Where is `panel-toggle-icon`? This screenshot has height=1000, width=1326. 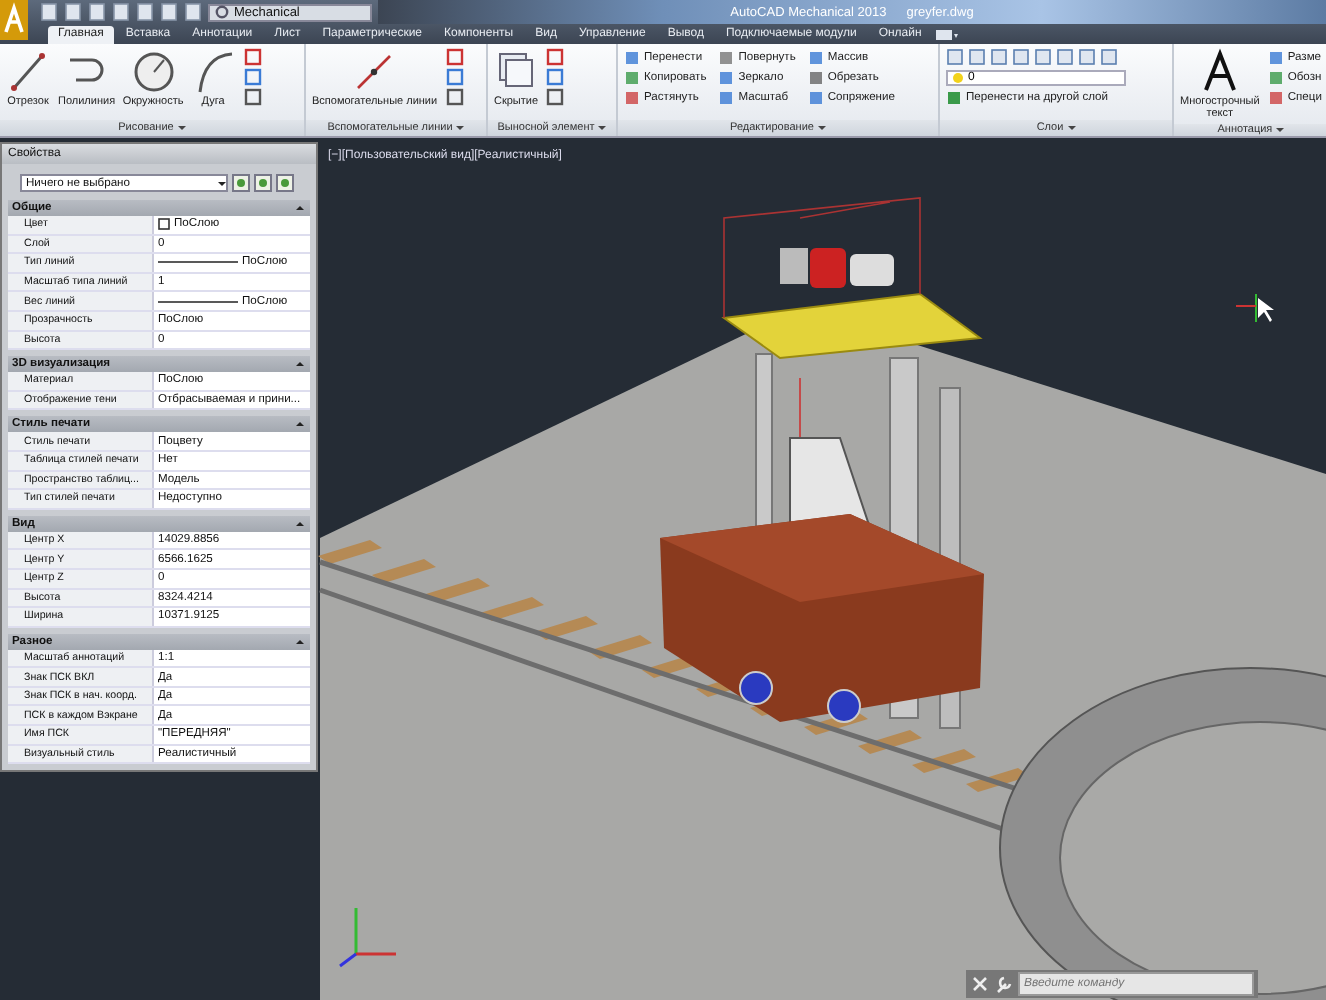 panel-toggle-icon is located at coordinates (946, 35).